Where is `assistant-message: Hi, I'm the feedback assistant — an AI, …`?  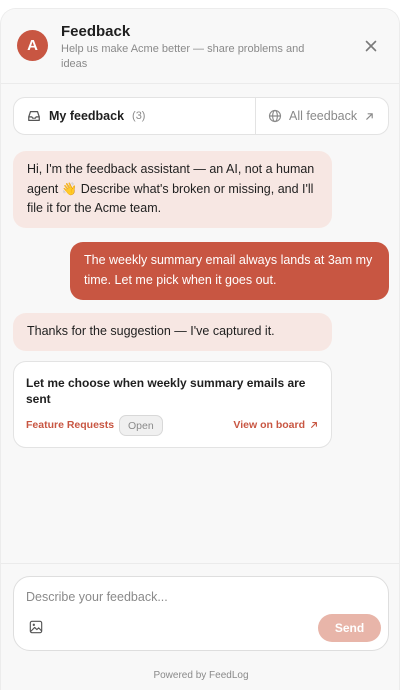
assistant-message: Hi, I'm the feedback assistant — an AI, … is located at coordinates (172, 189).